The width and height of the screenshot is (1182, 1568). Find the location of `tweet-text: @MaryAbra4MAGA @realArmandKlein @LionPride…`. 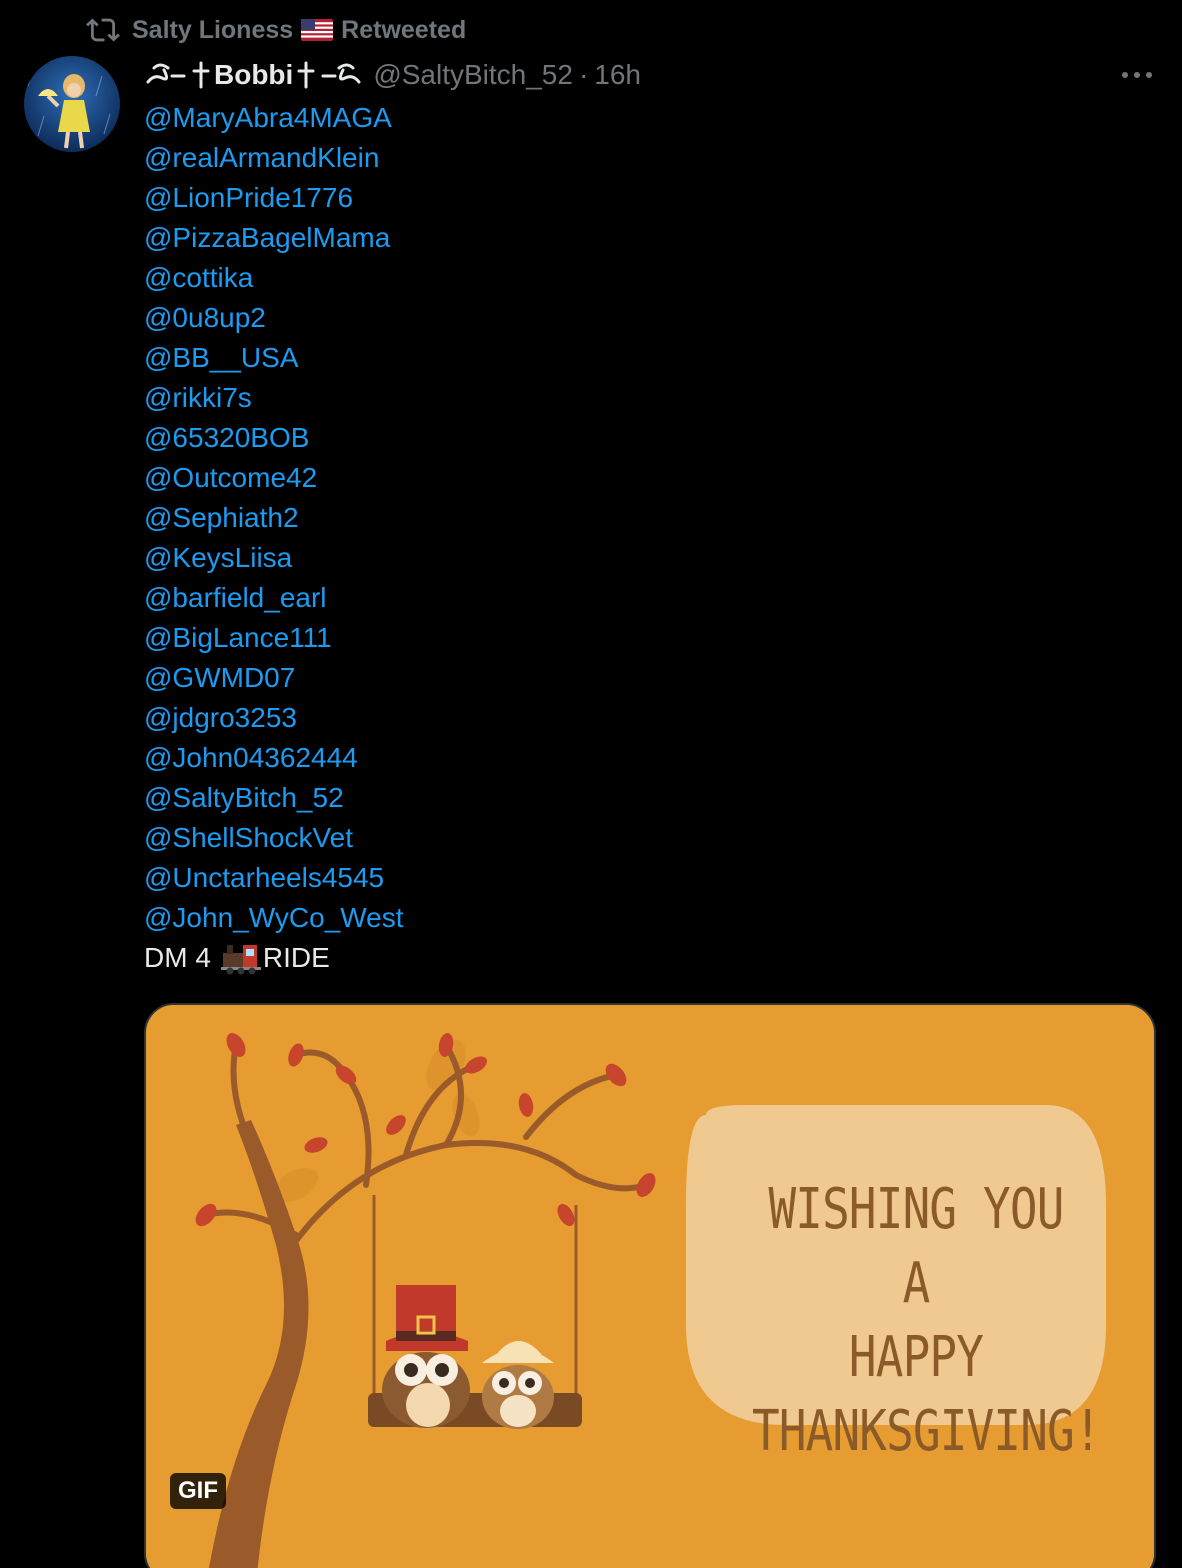

tweet-text: @MaryAbra4MAGA @realArmandKlein @LionPride… is located at coordinates (274, 538).